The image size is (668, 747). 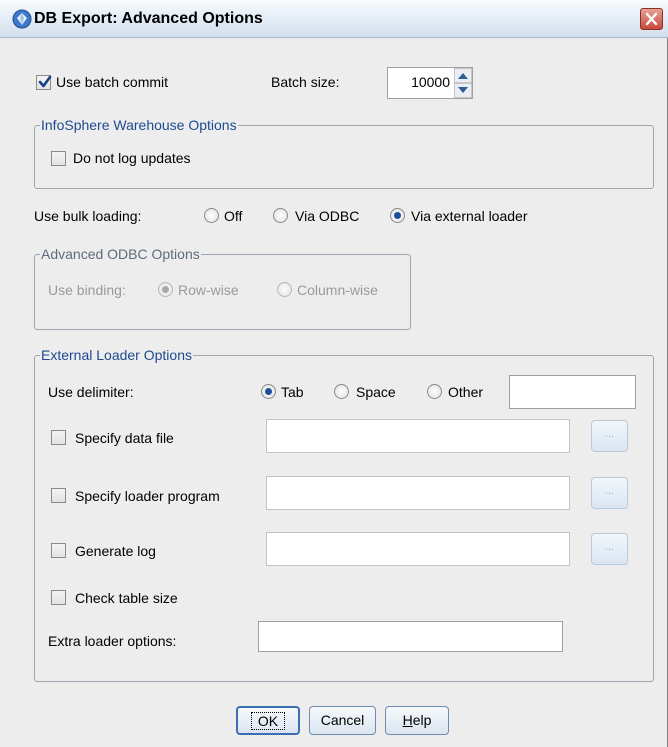 What do you see at coordinates (112, 82) in the screenshot?
I see `use-batch-commit-label: Use batch commit` at bounding box center [112, 82].